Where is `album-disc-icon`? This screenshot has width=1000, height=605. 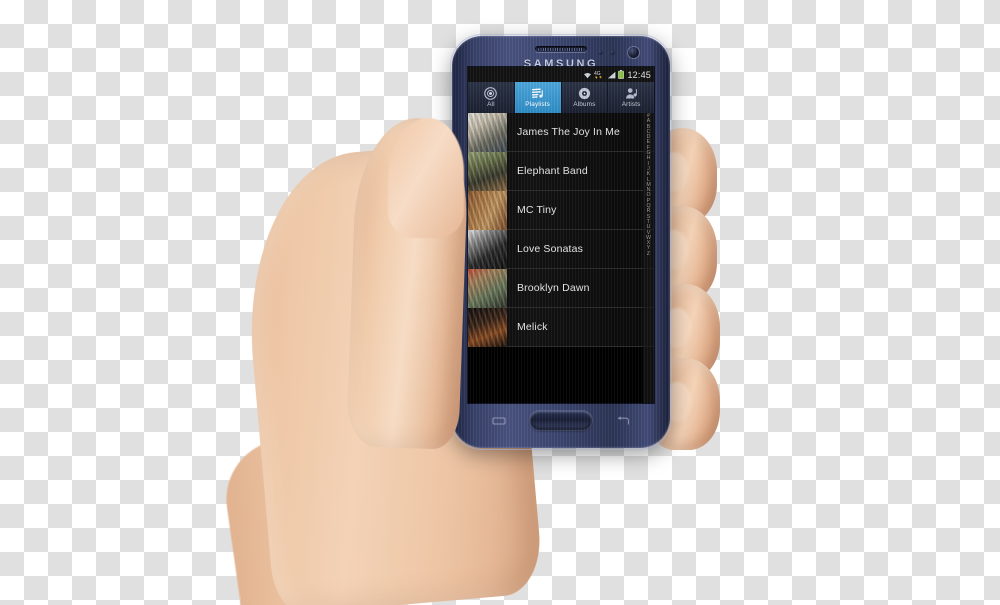 album-disc-icon is located at coordinates (584, 93).